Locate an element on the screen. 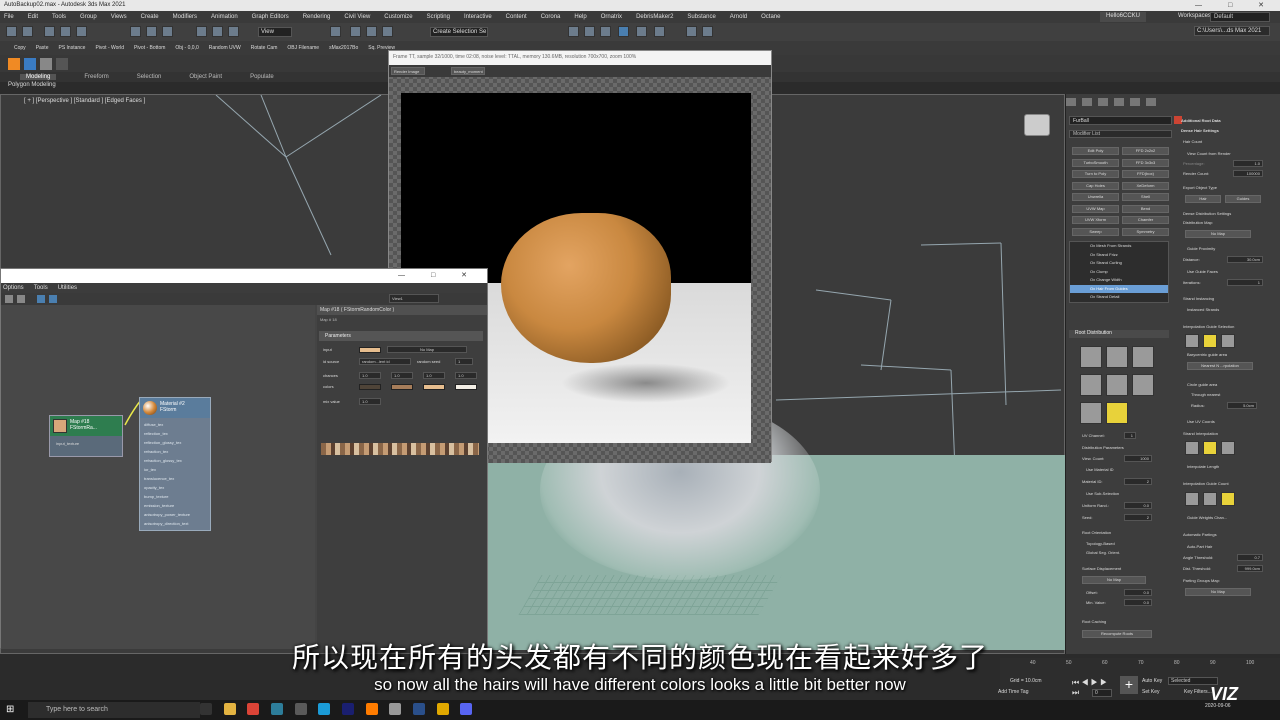 This screenshot has width=1280, height=720. modifier-button-shell: Shell is located at coordinates (1145, 197).